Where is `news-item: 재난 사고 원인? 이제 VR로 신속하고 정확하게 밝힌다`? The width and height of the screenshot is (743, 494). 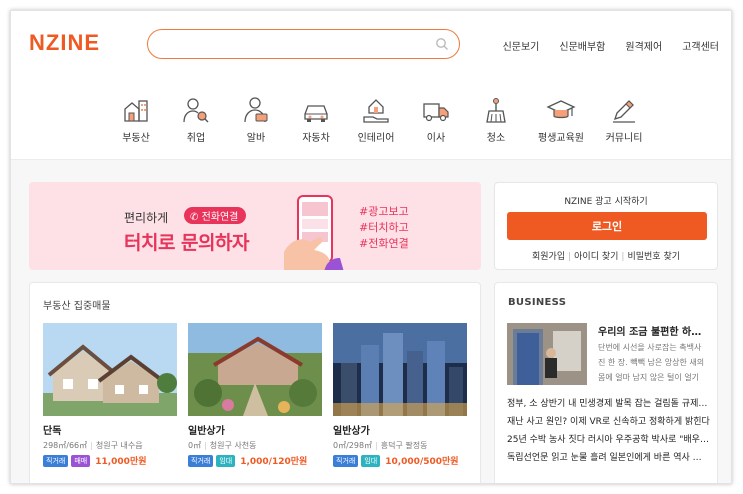
news-item: 재난 사고 원인? 이제 VR로 신속하고 정확하게 밝힌다 is located at coordinates (609, 422).